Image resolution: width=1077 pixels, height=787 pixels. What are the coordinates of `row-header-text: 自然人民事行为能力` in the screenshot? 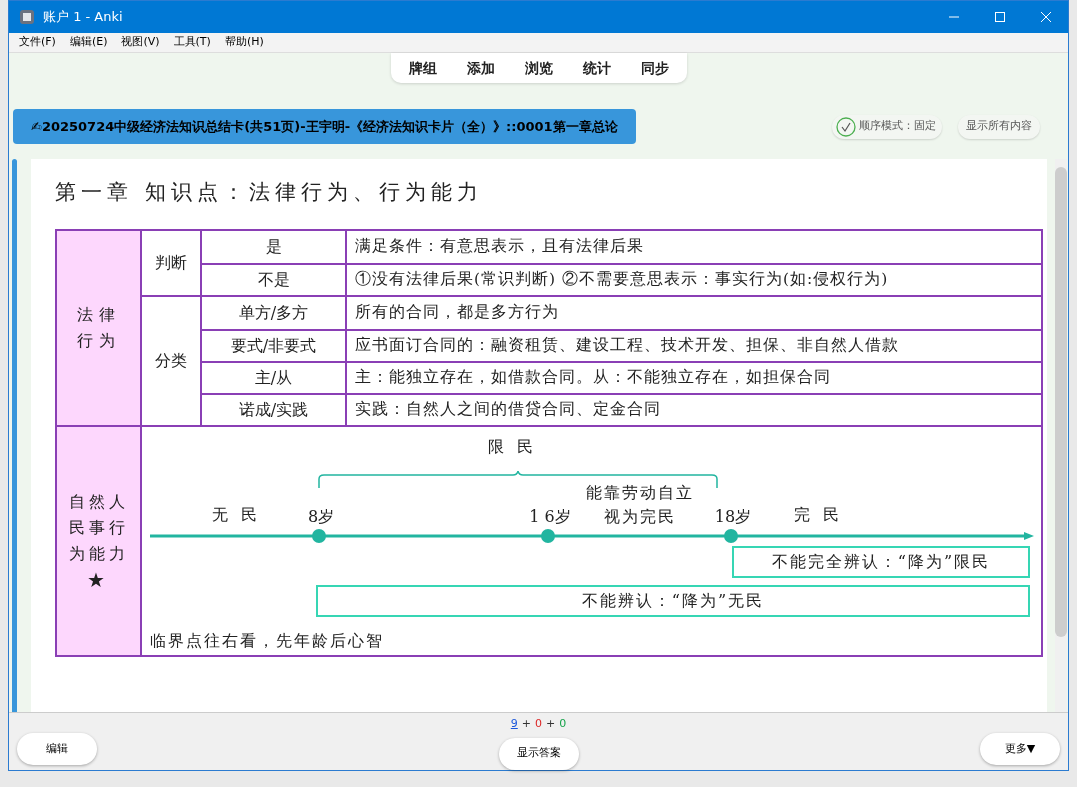 It's located at (98, 527).